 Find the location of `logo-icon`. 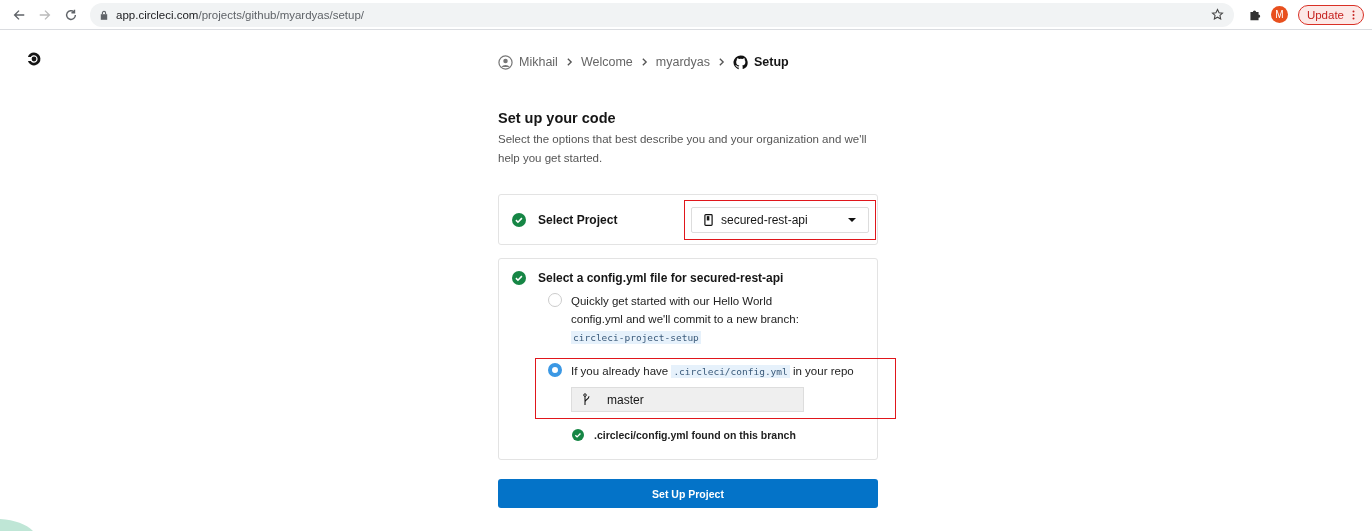

logo-icon is located at coordinates (34, 59).